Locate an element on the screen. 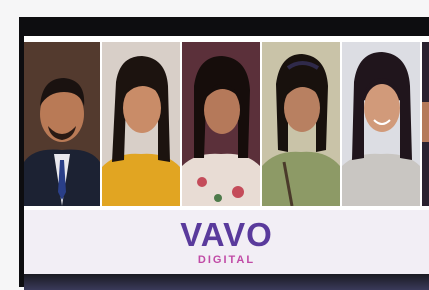  photo-man-suit is located at coordinates (62, 124).